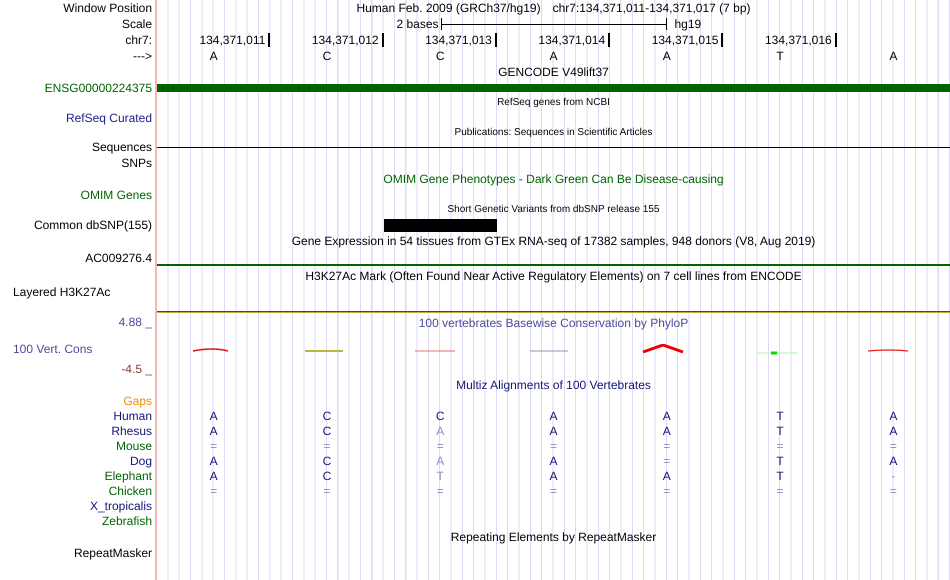 This screenshot has width=950, height=580. I want to click on track-title: Publications: Sequences in Scientific Articles, so click(554, 133).